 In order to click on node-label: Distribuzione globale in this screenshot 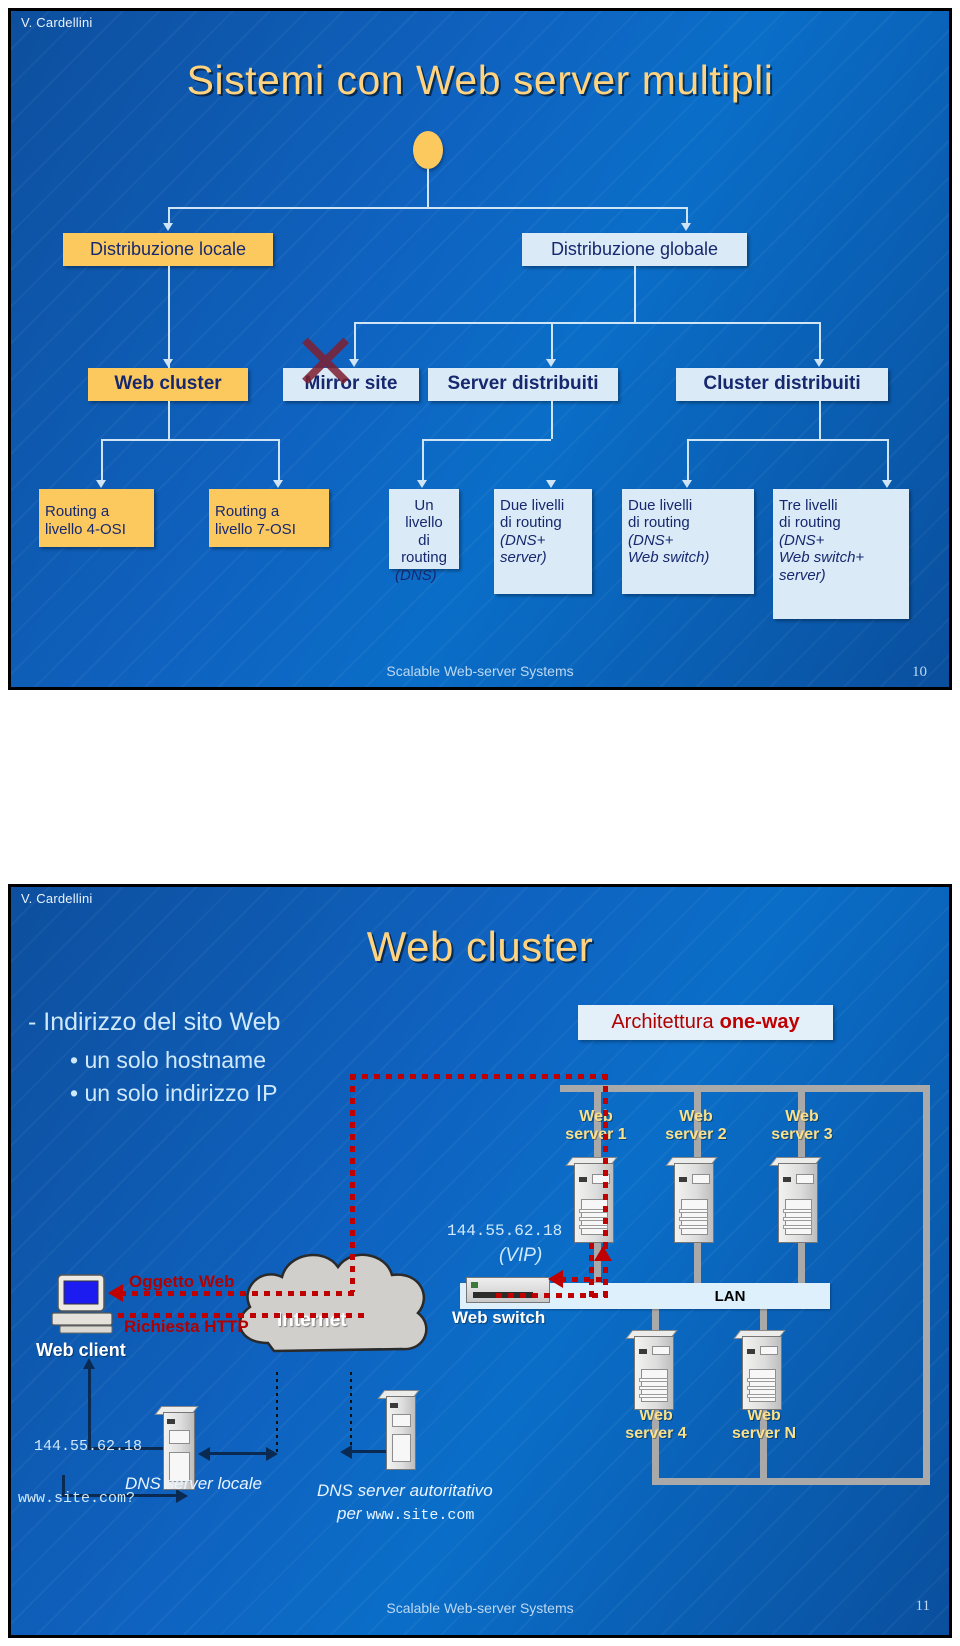, I will do `click(634, 249)`.